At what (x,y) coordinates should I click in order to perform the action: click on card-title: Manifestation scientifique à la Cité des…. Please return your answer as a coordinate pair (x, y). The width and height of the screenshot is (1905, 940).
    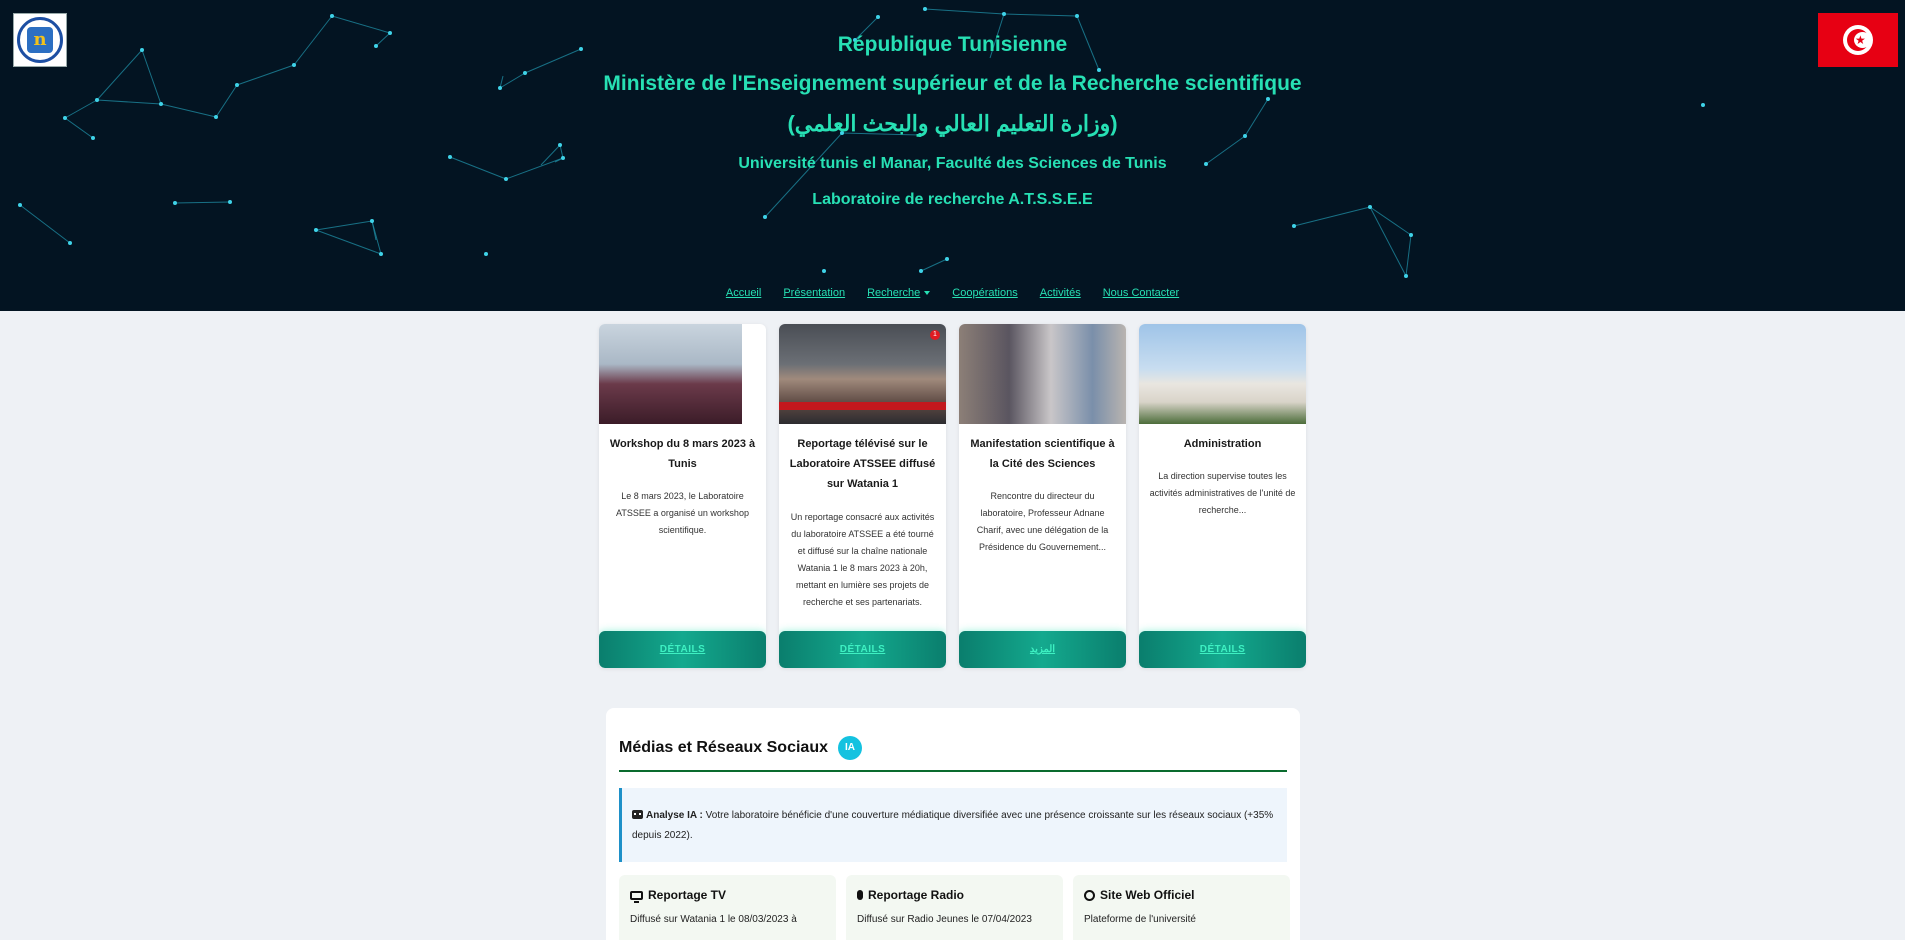
    Looking at the image, I should click on (1042, 454).